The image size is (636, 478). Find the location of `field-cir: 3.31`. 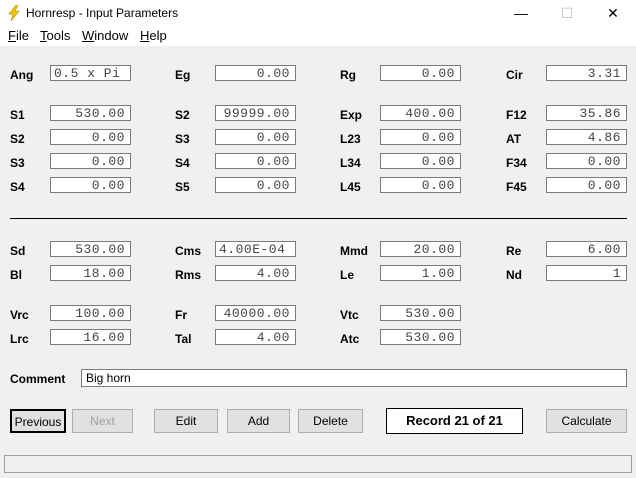

field-cir: 3.31 is located at coordinates (586, 73).